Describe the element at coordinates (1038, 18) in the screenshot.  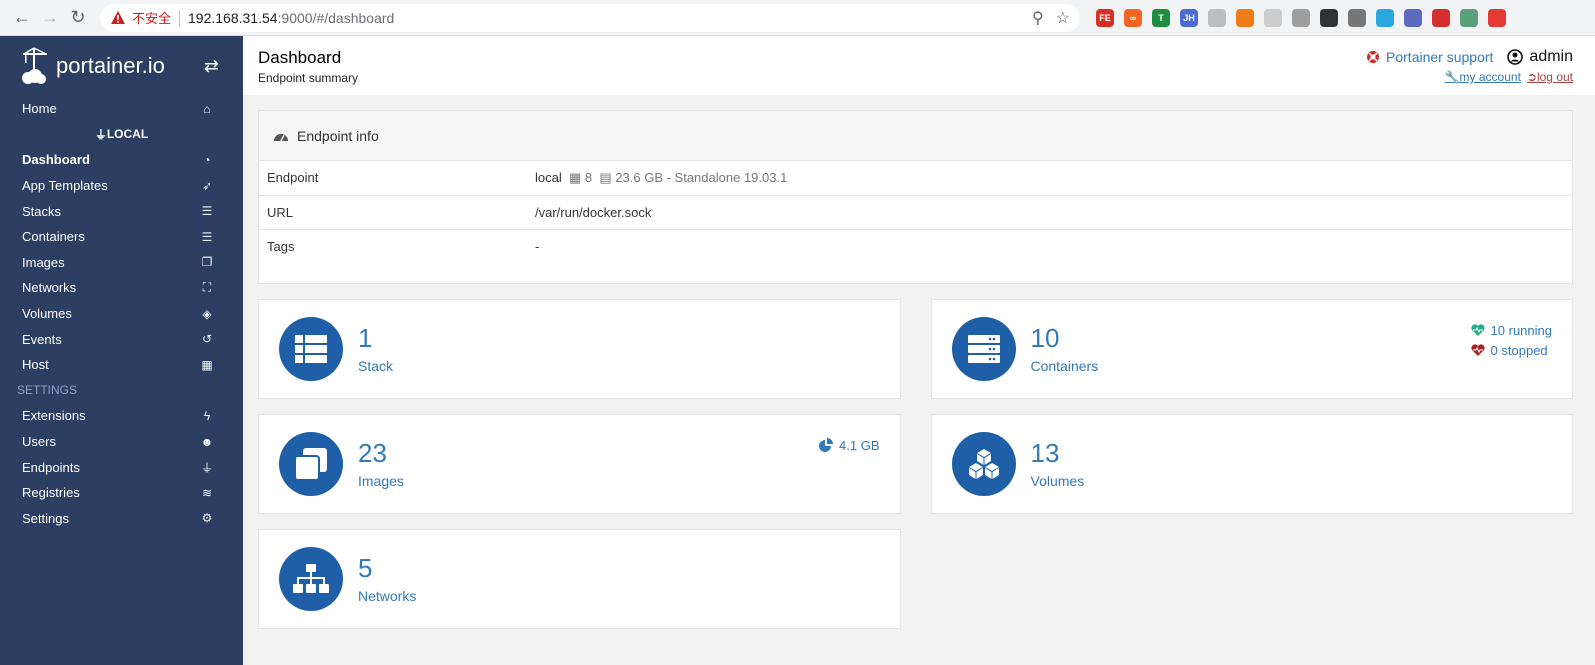
I see `key-icon: ⚲` at that location.